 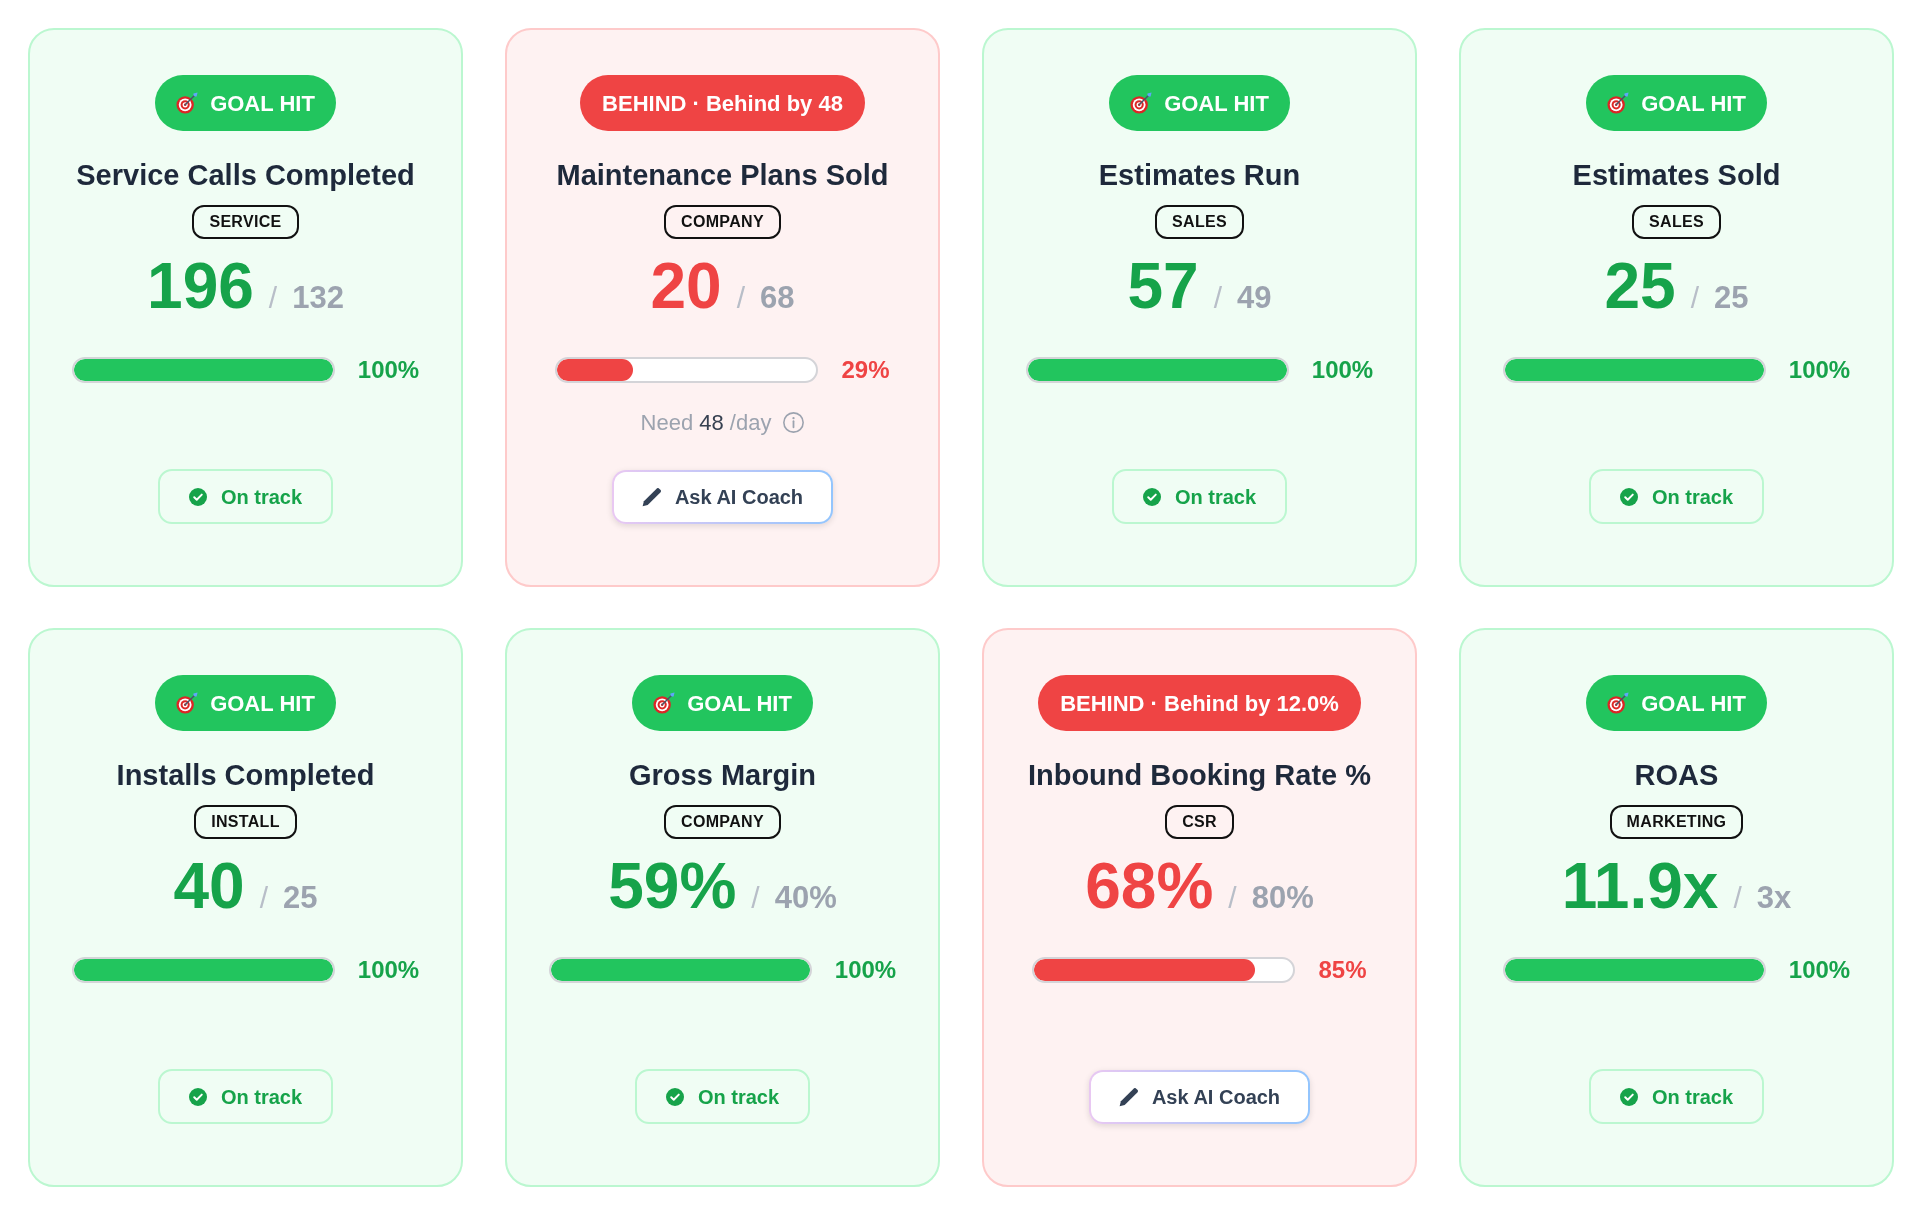 I want to click on current-value: 196, so click(x=200, y=286).